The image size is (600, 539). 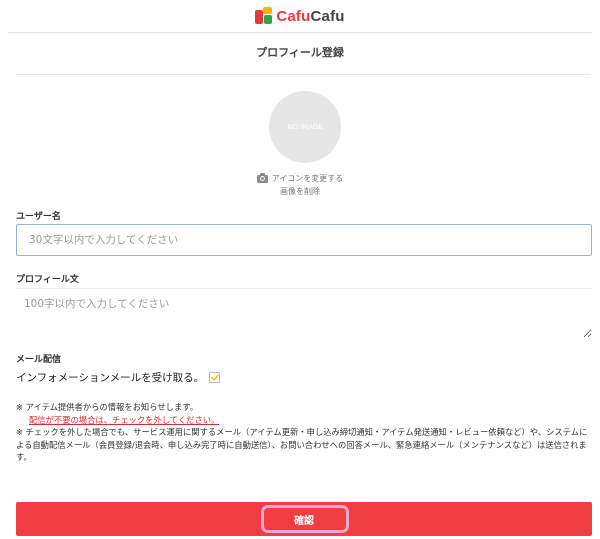 I want to click on delete-image-link: 画像を削除, so click(x=300, y=191).